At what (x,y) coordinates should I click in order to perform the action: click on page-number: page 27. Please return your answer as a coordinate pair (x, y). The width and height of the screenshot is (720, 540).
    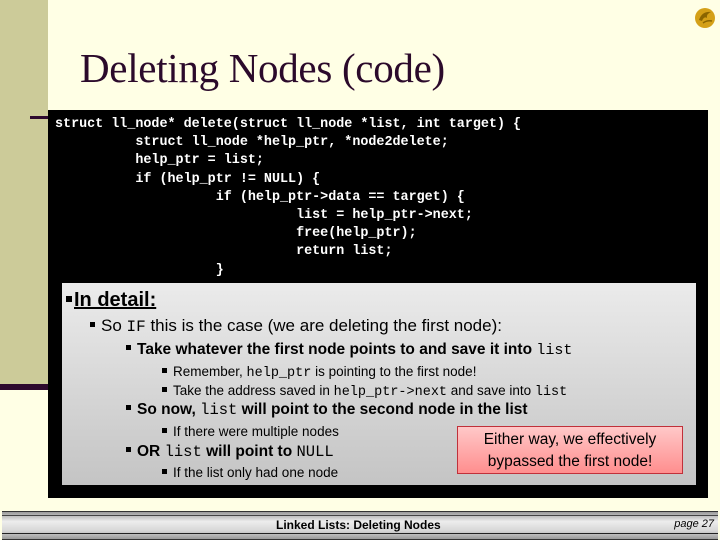
    Looking at the image, I should click on (694, 524).